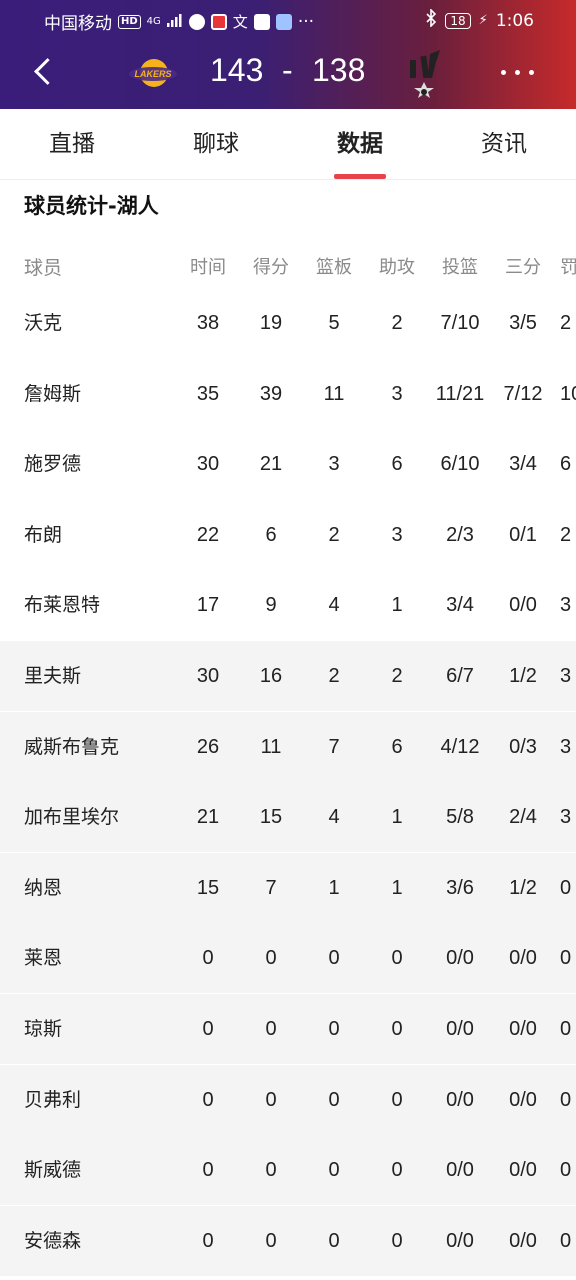 This screenshot has width=576, height=1280. I want to click on player-name: 纳恩, so click(43, 887).